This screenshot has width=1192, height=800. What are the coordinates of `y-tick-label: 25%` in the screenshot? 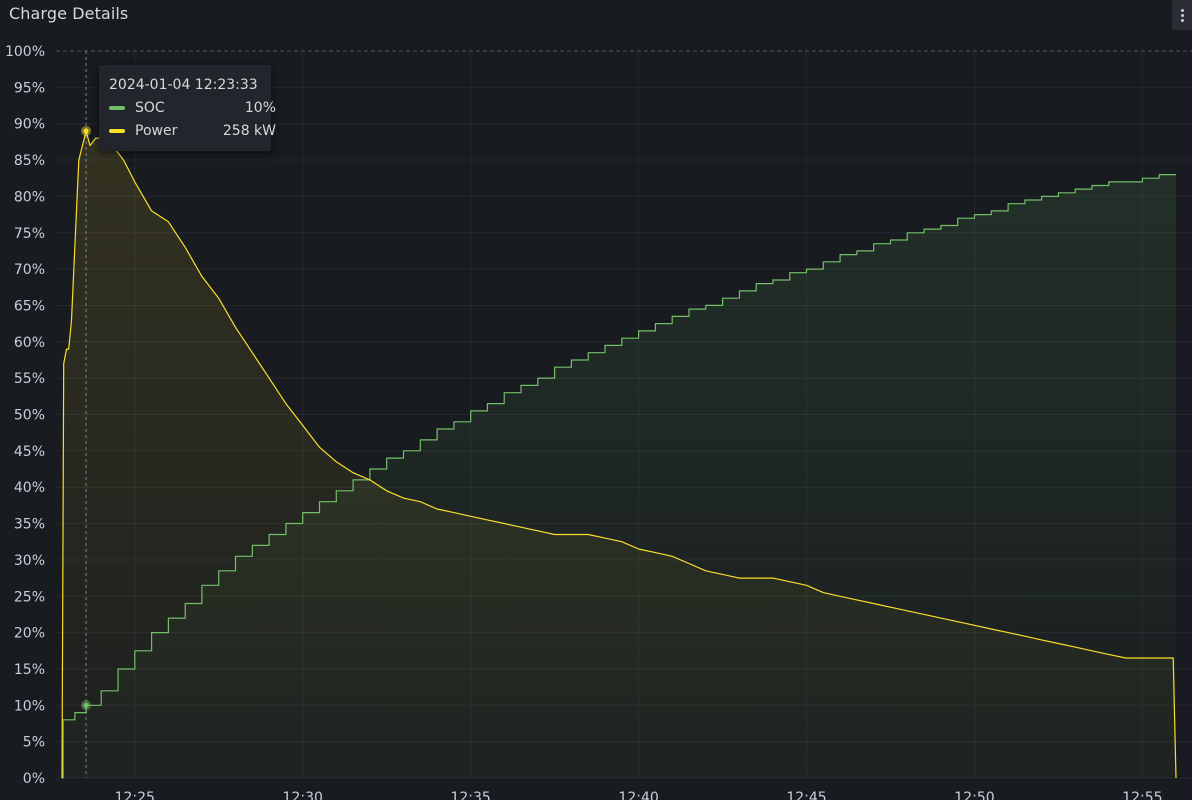 It's located at (29, 597).